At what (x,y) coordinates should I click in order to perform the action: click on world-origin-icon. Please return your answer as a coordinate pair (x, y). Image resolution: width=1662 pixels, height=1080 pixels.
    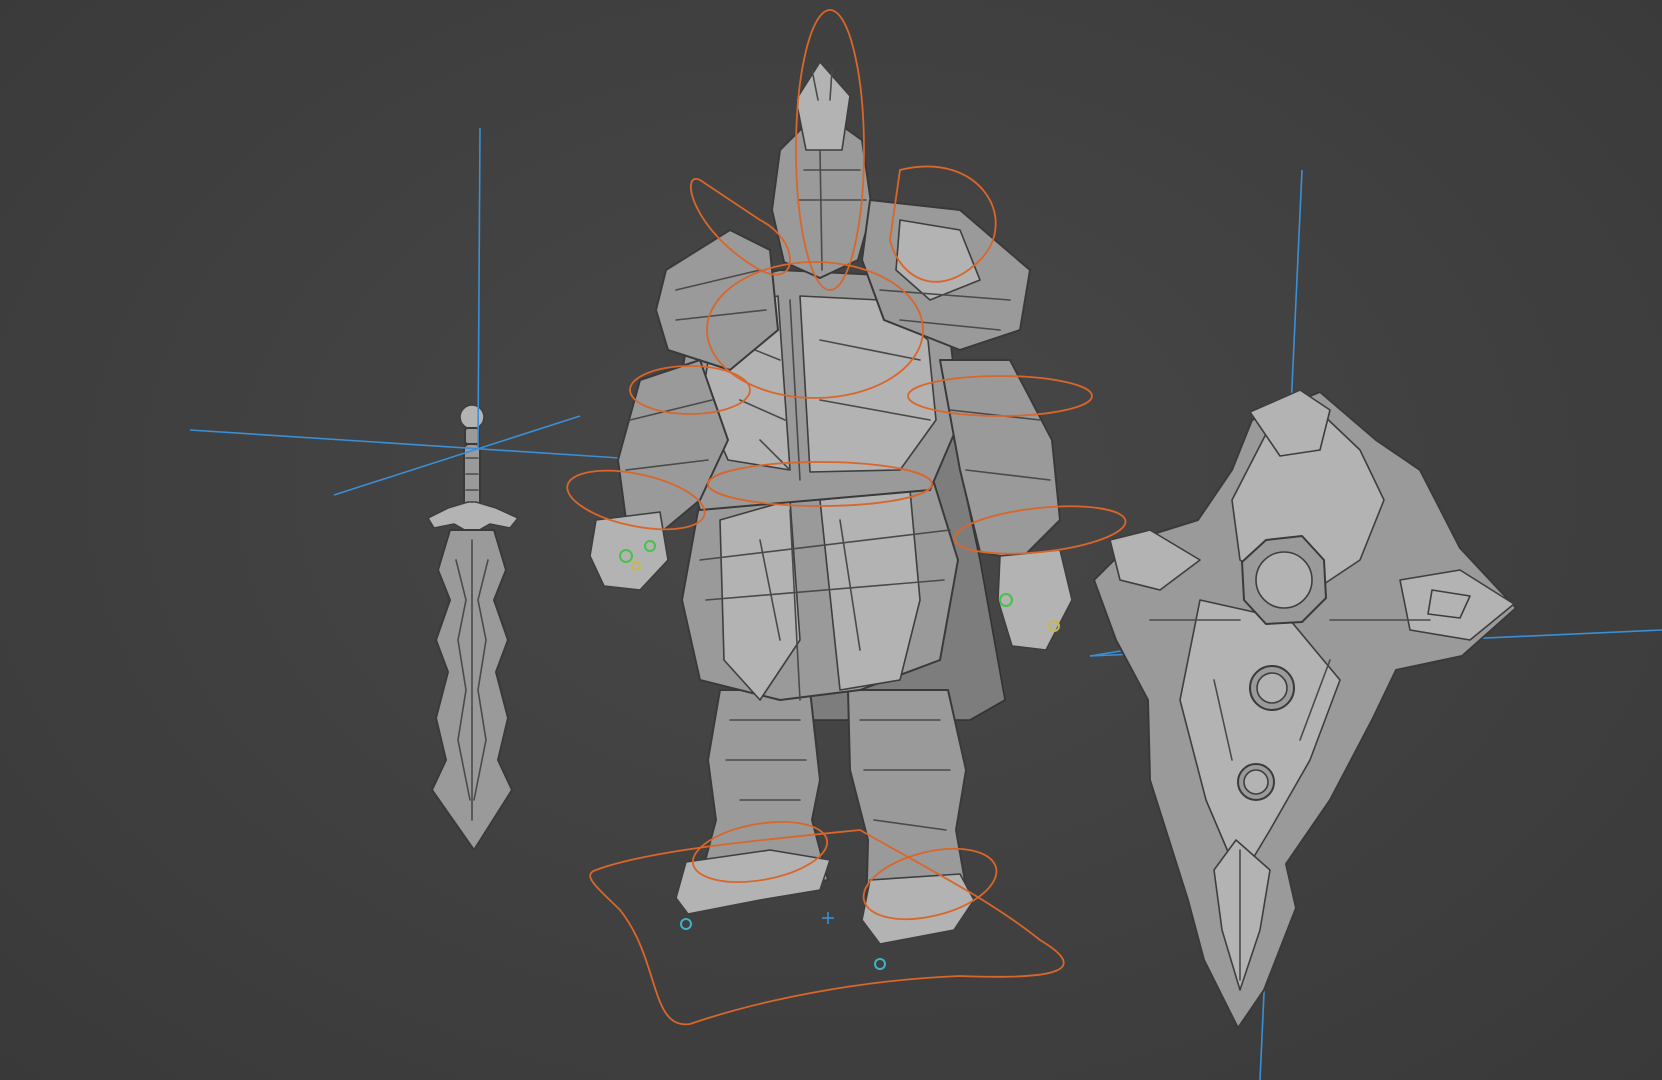
    Looking at the image, I should click on (828, 918).